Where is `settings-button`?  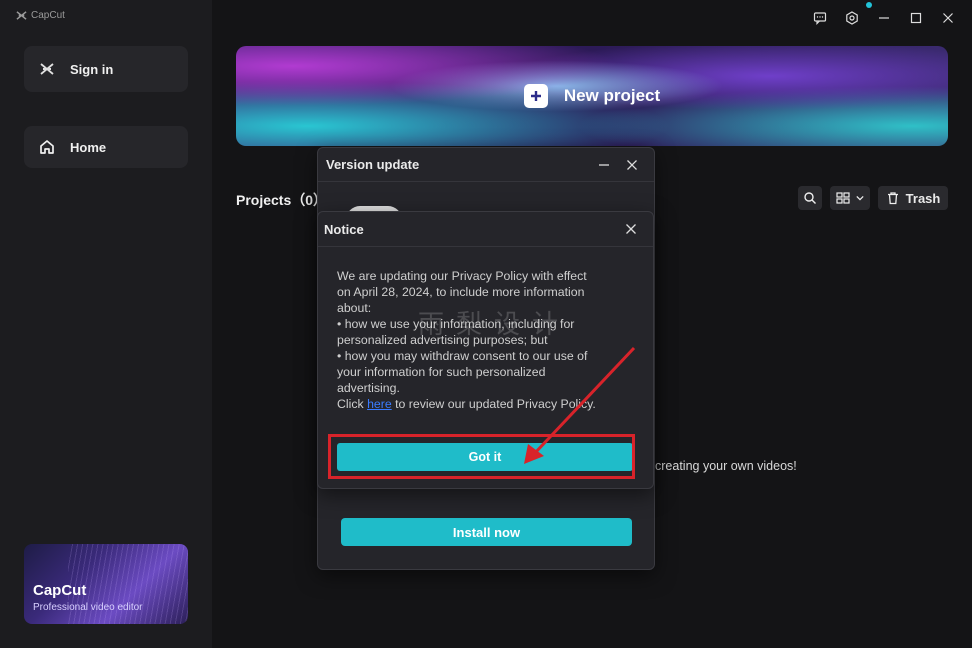
settings-button is located at coordinates (852, 18).